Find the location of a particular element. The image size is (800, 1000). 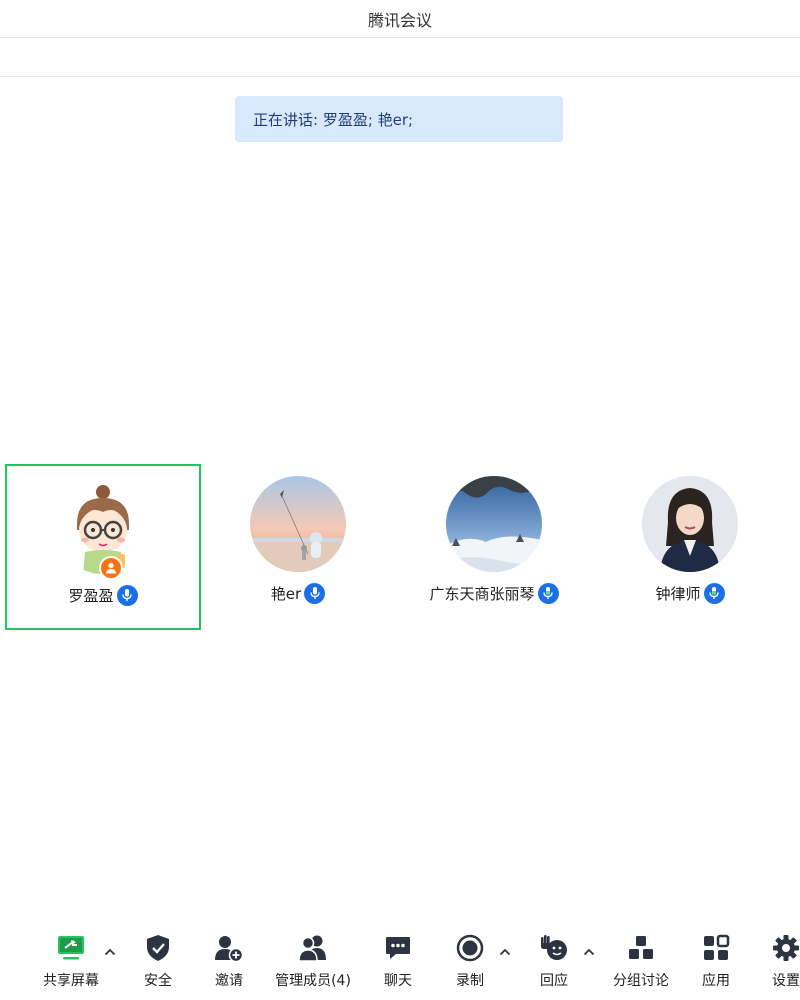

security-button: 安全 is located at coordinates (158, 961).